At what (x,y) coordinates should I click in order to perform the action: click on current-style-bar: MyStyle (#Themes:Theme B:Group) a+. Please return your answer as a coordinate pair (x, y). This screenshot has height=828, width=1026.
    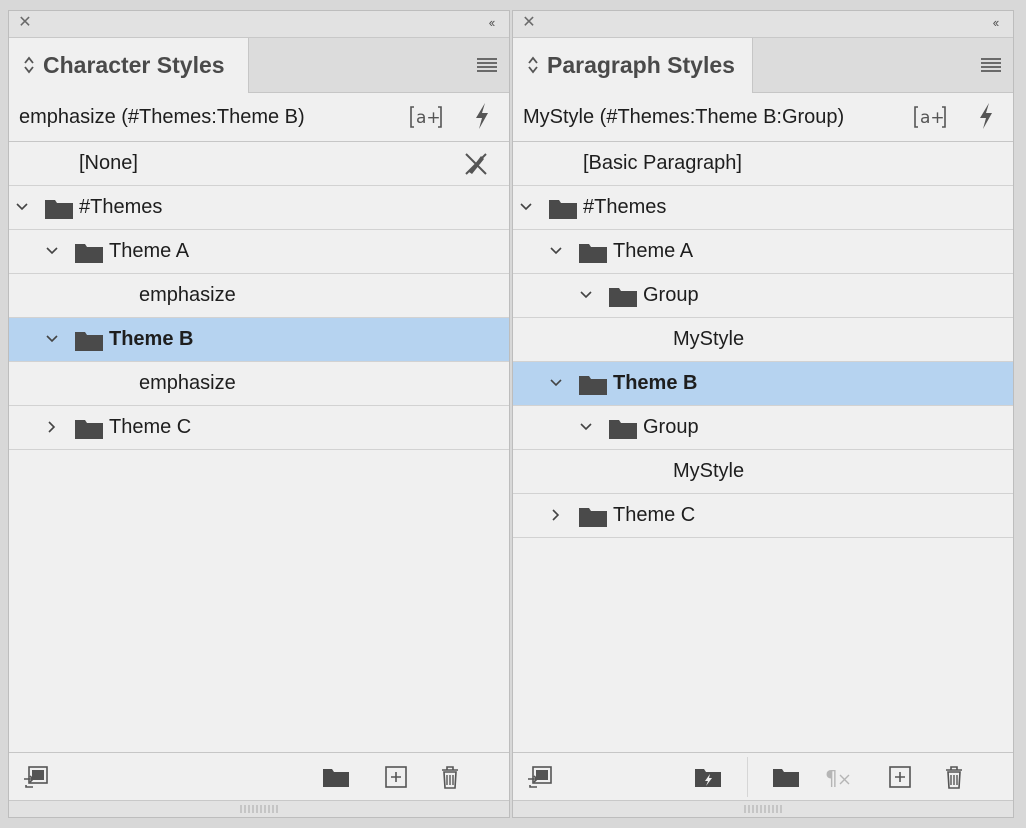
    Looking at the image, I should click on (763, 117).